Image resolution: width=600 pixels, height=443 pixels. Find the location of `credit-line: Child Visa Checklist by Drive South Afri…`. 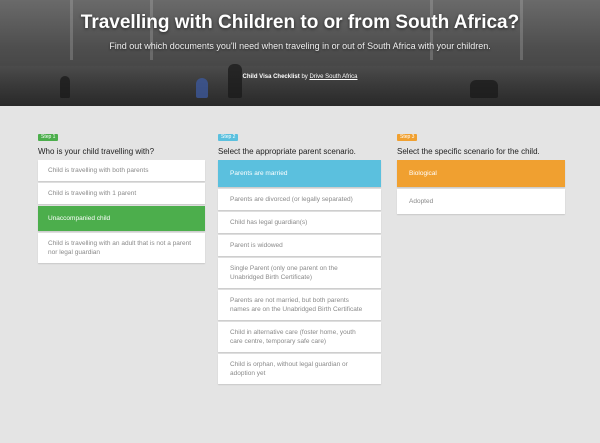

credit-line: Child Visa Checklist by Drive South Afri… is located at coordinates (300, 77).